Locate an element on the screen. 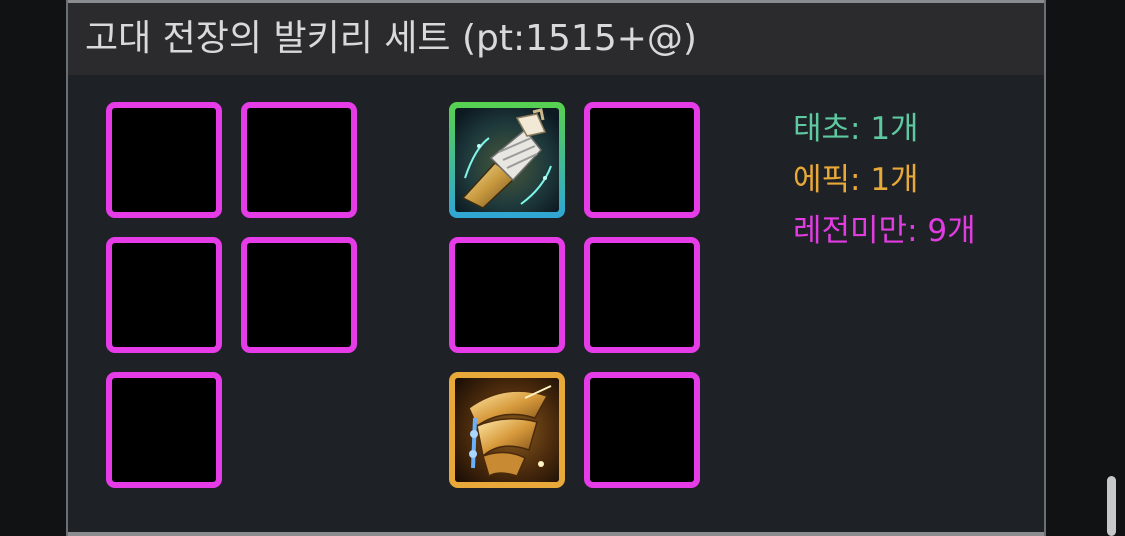  epic-count: 에픽: 1개 is located at coordinates (856, 180).